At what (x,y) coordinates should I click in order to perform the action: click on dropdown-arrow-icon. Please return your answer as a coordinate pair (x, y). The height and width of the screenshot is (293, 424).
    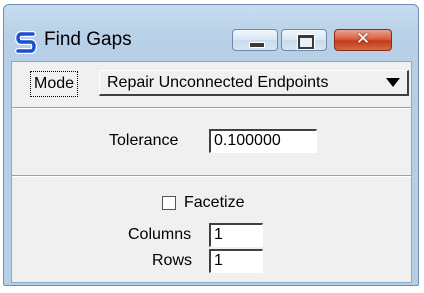
    Looking at the image, I should click on (393, 82).